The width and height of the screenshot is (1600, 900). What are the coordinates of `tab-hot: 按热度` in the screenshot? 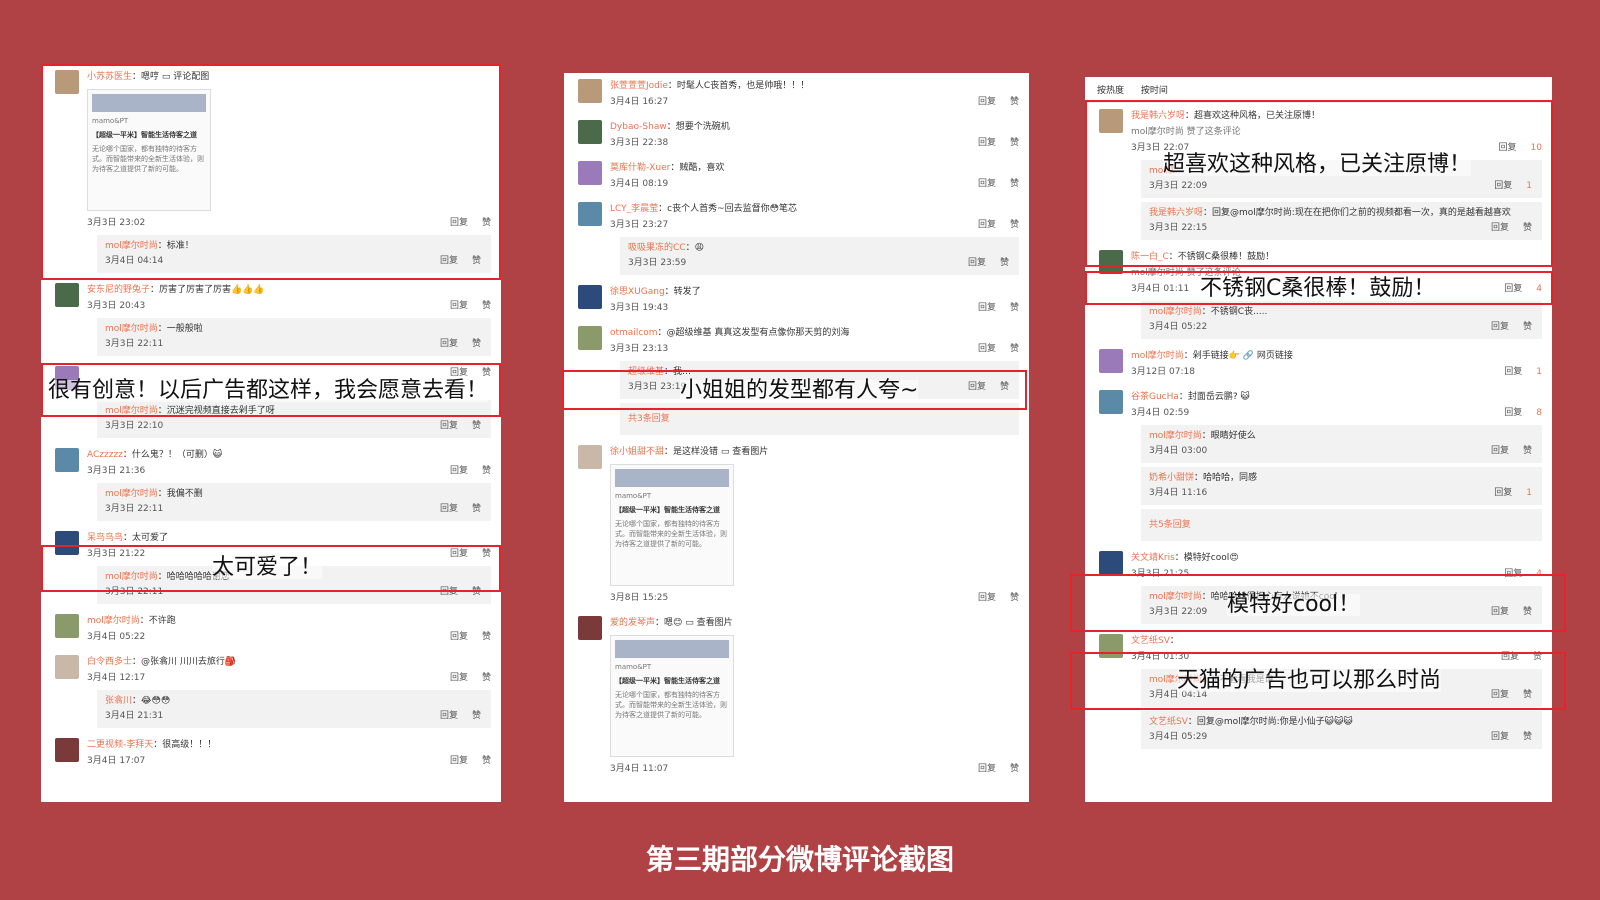 It's located at (1110, 91).